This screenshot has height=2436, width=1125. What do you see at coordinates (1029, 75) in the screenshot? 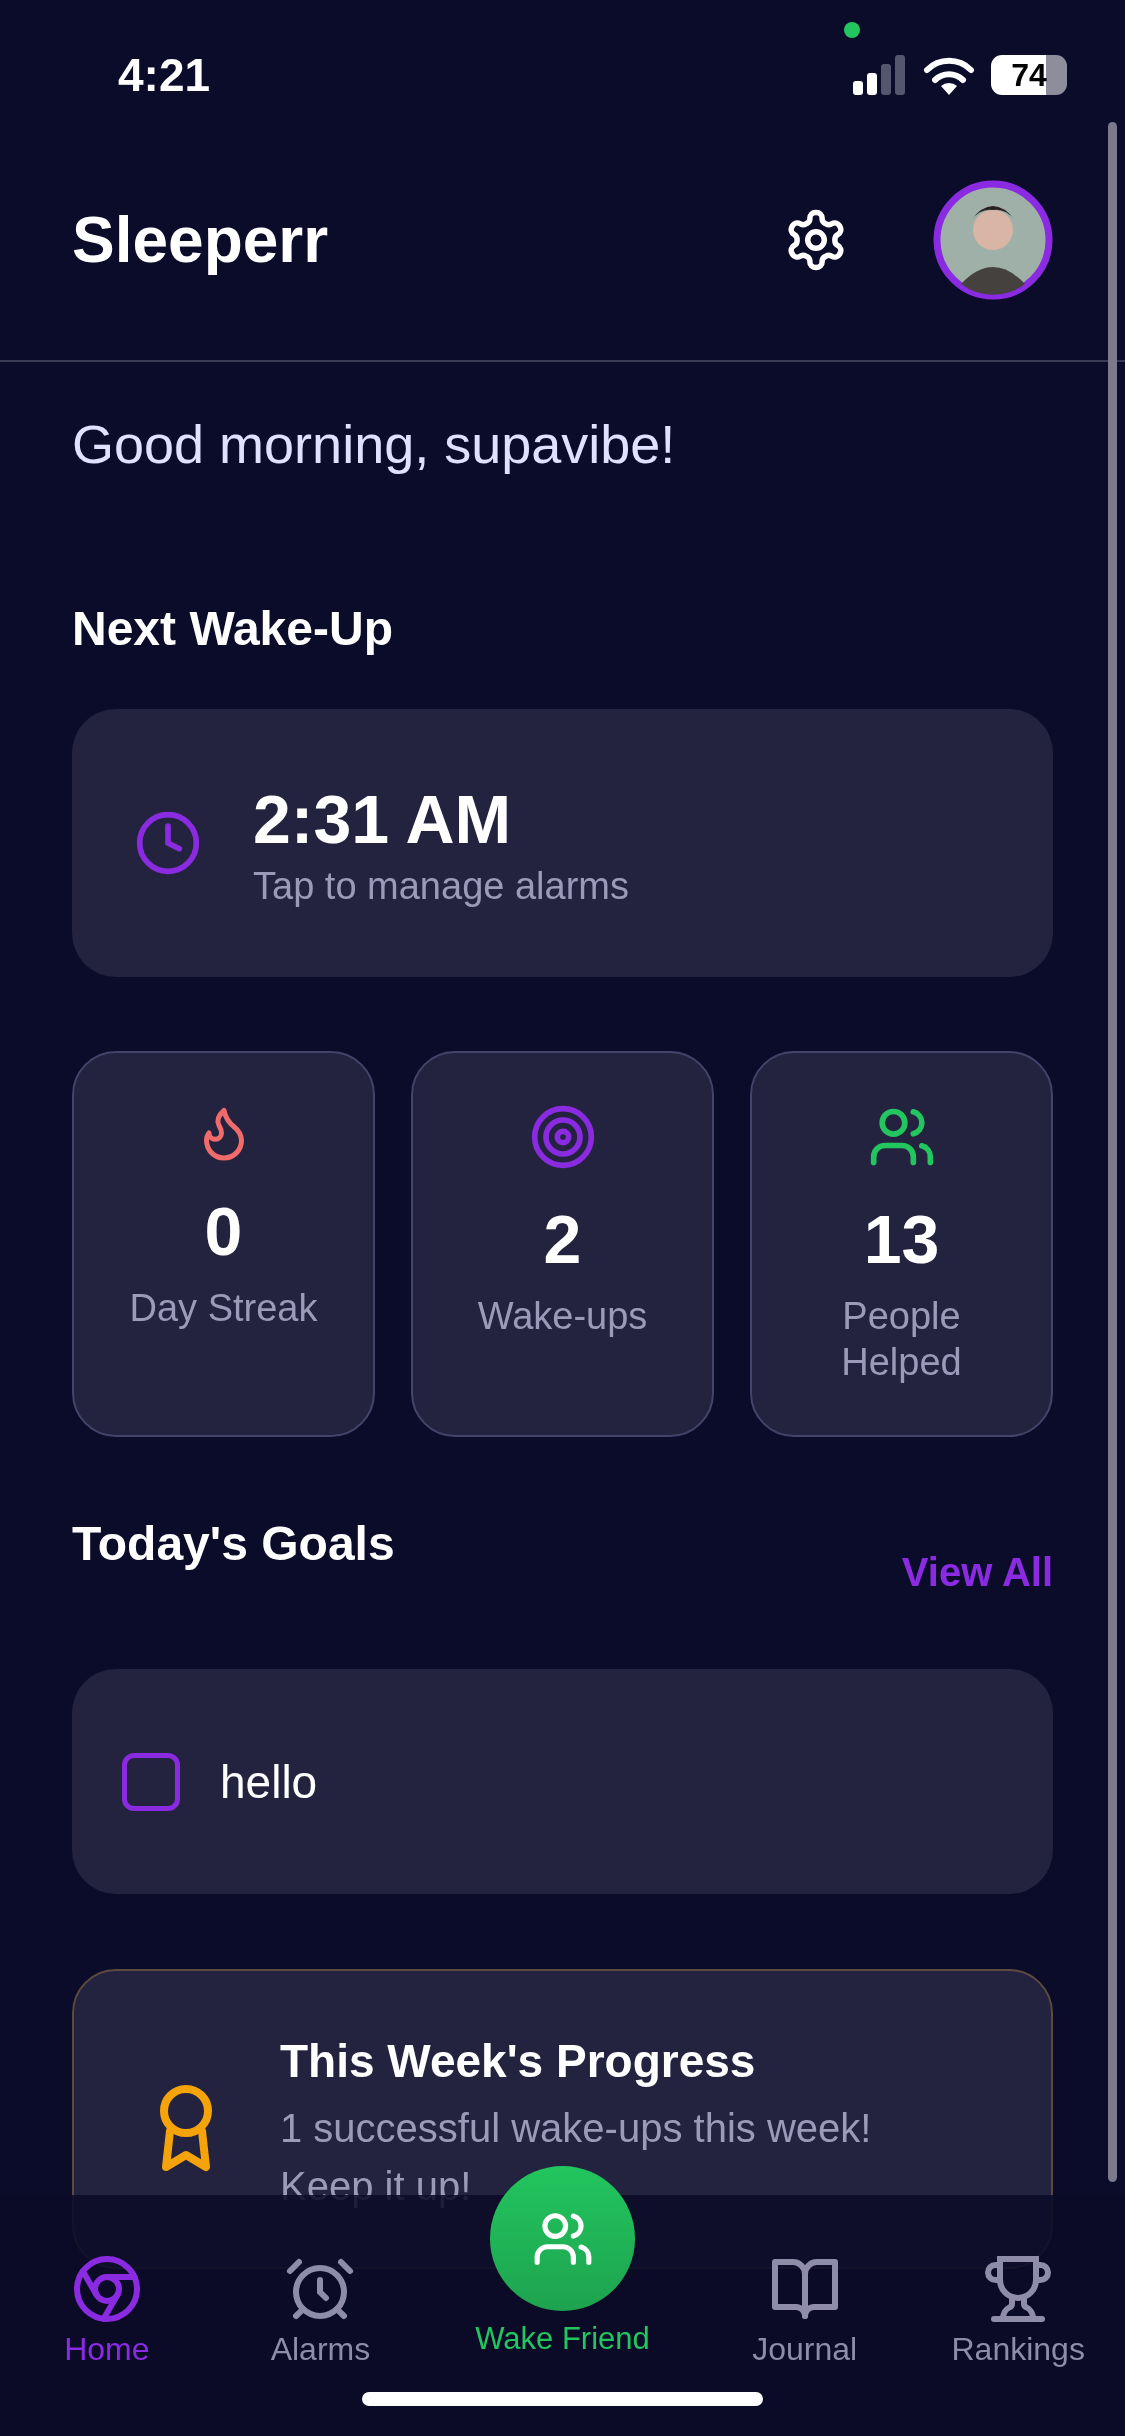
I see `battery-icon: 74` at bounding box center [1029, 75].